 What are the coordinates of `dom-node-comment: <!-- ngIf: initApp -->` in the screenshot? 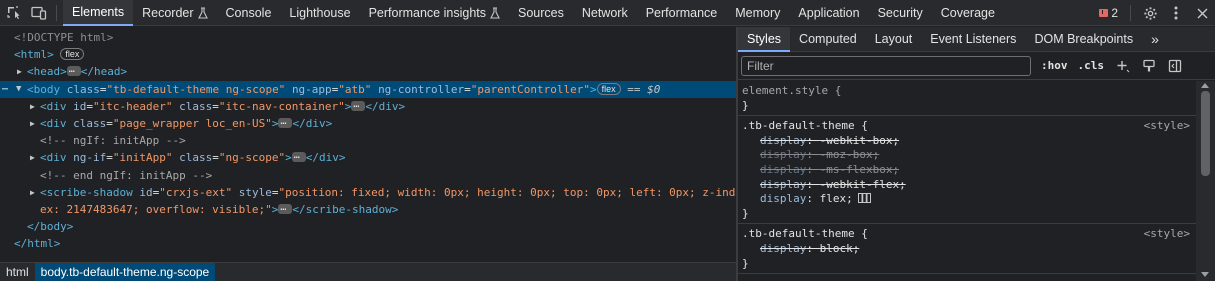 It's located at (368, 140).